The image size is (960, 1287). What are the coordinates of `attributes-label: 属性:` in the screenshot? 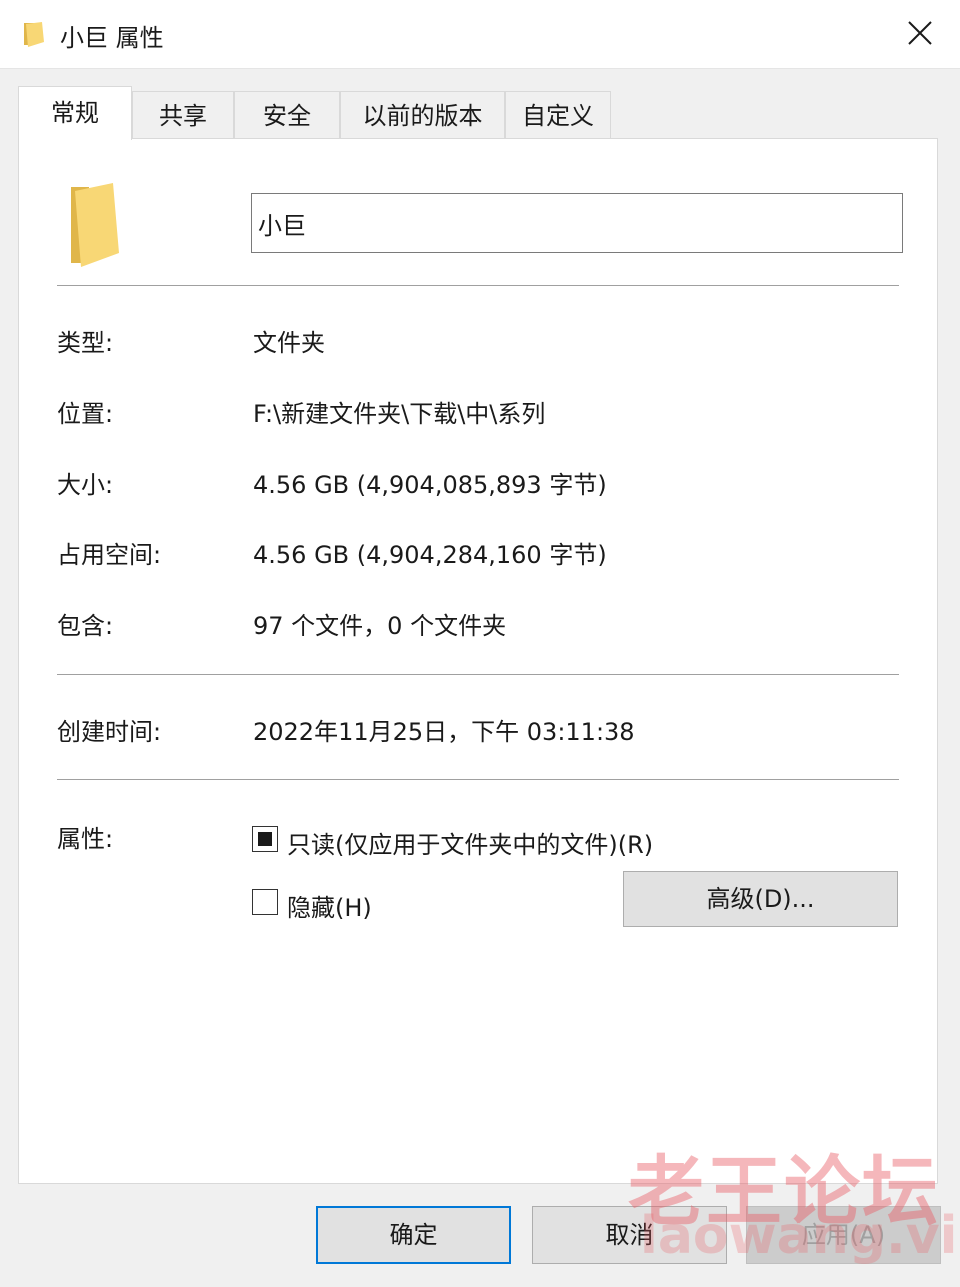 It's located at (85, 839).